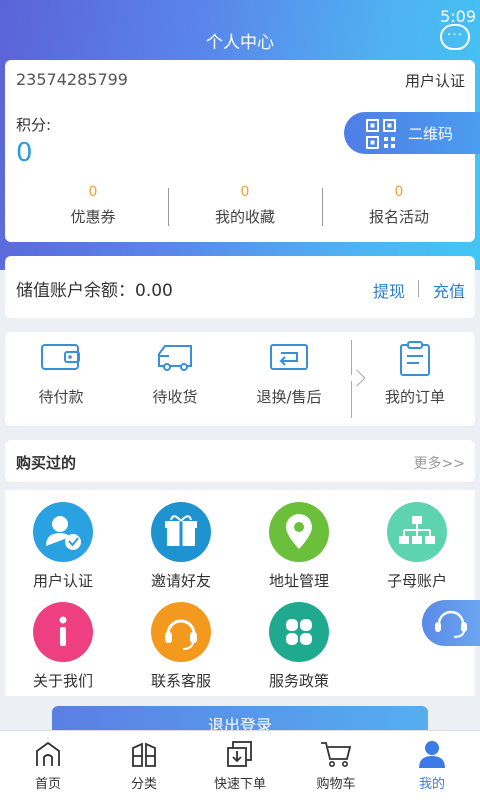  I want to click on service-label: 服务政策, so click(298, 681).